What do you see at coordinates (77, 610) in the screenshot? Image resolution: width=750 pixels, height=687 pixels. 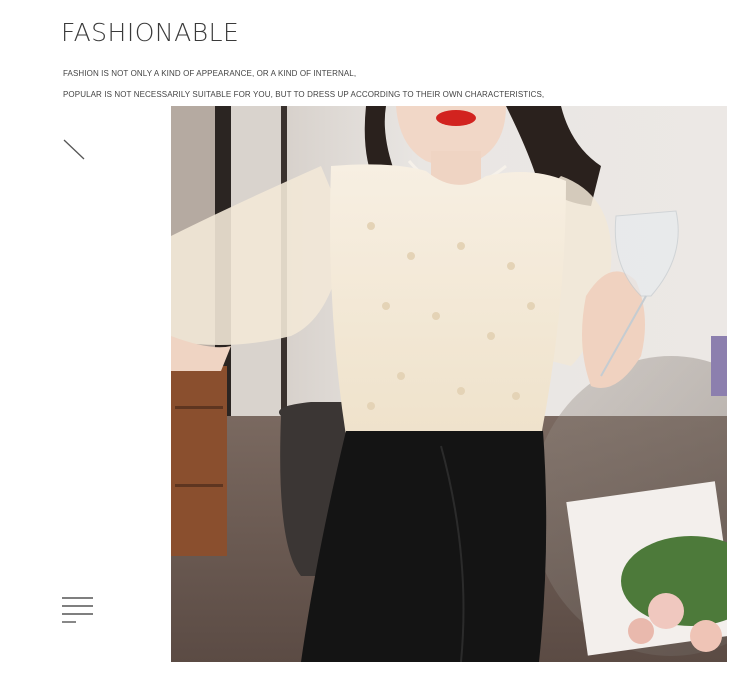 I see `menu-lines-icon` at bounding box center [77, 610].